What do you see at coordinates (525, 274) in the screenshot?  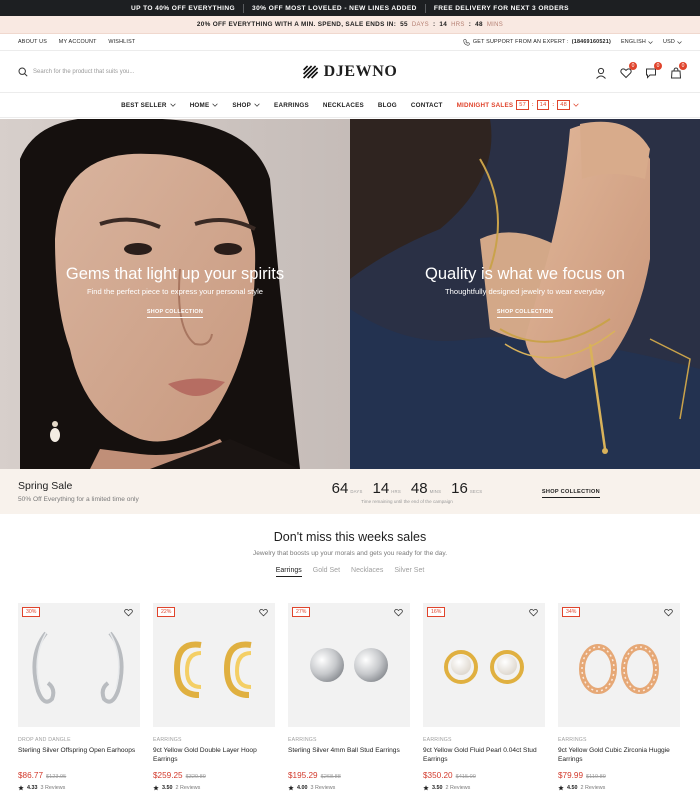 I see `hero-right-title: Quality is what we focus on` at bounding box center [525, 274].